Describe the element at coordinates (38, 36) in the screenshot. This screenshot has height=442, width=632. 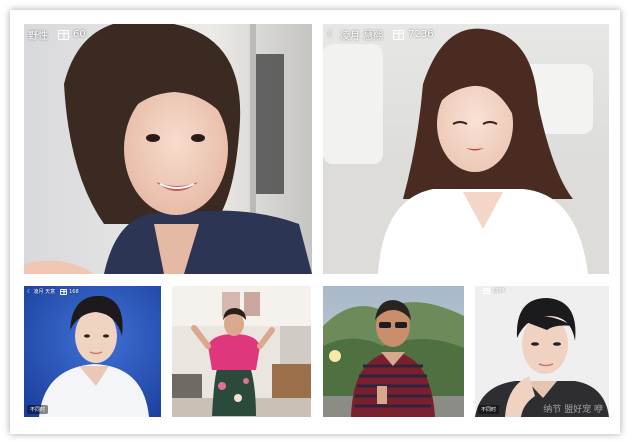
I see `card-1-username: 野性` at that location.